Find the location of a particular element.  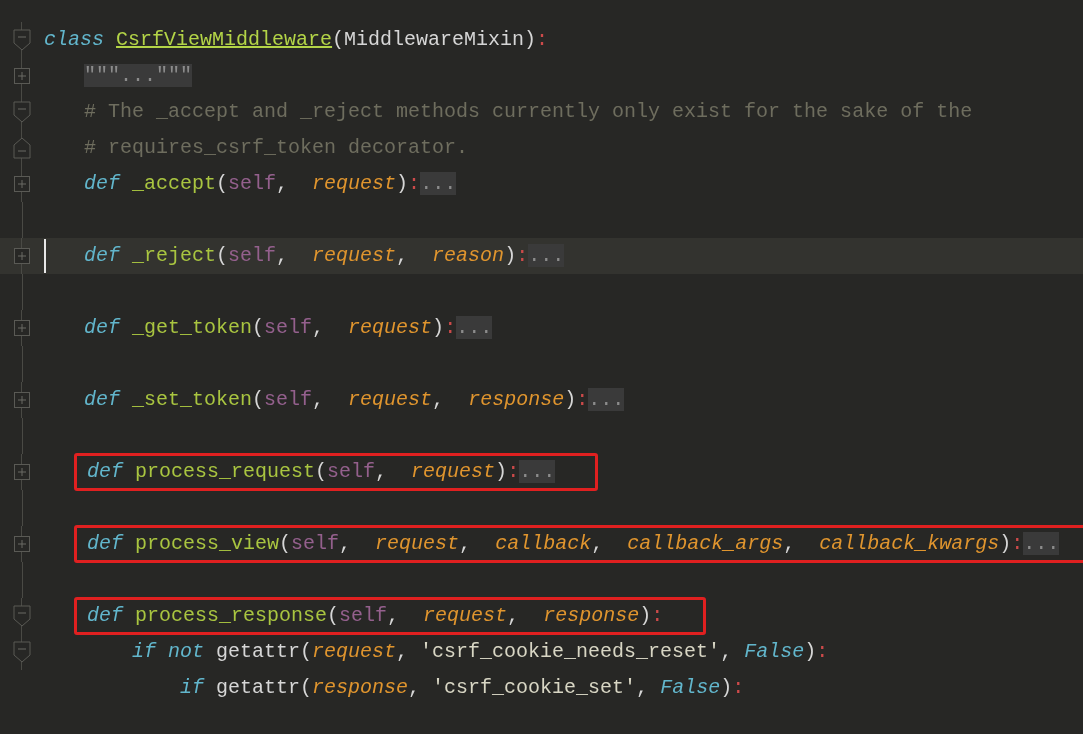

text-caret is located at coordinates (45, 256).